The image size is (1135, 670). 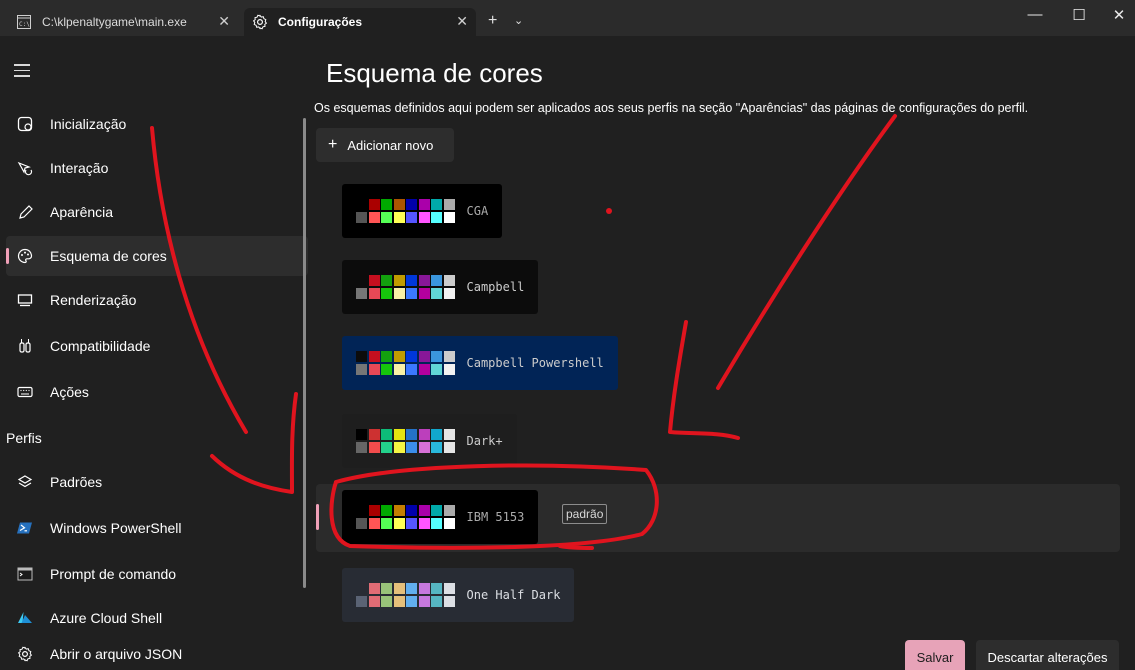 What do you see at coordinates (1047, 655) in the screenshot?
I see `discard-changes-button: Descartar alterações` at bounding box center [1047, 655].